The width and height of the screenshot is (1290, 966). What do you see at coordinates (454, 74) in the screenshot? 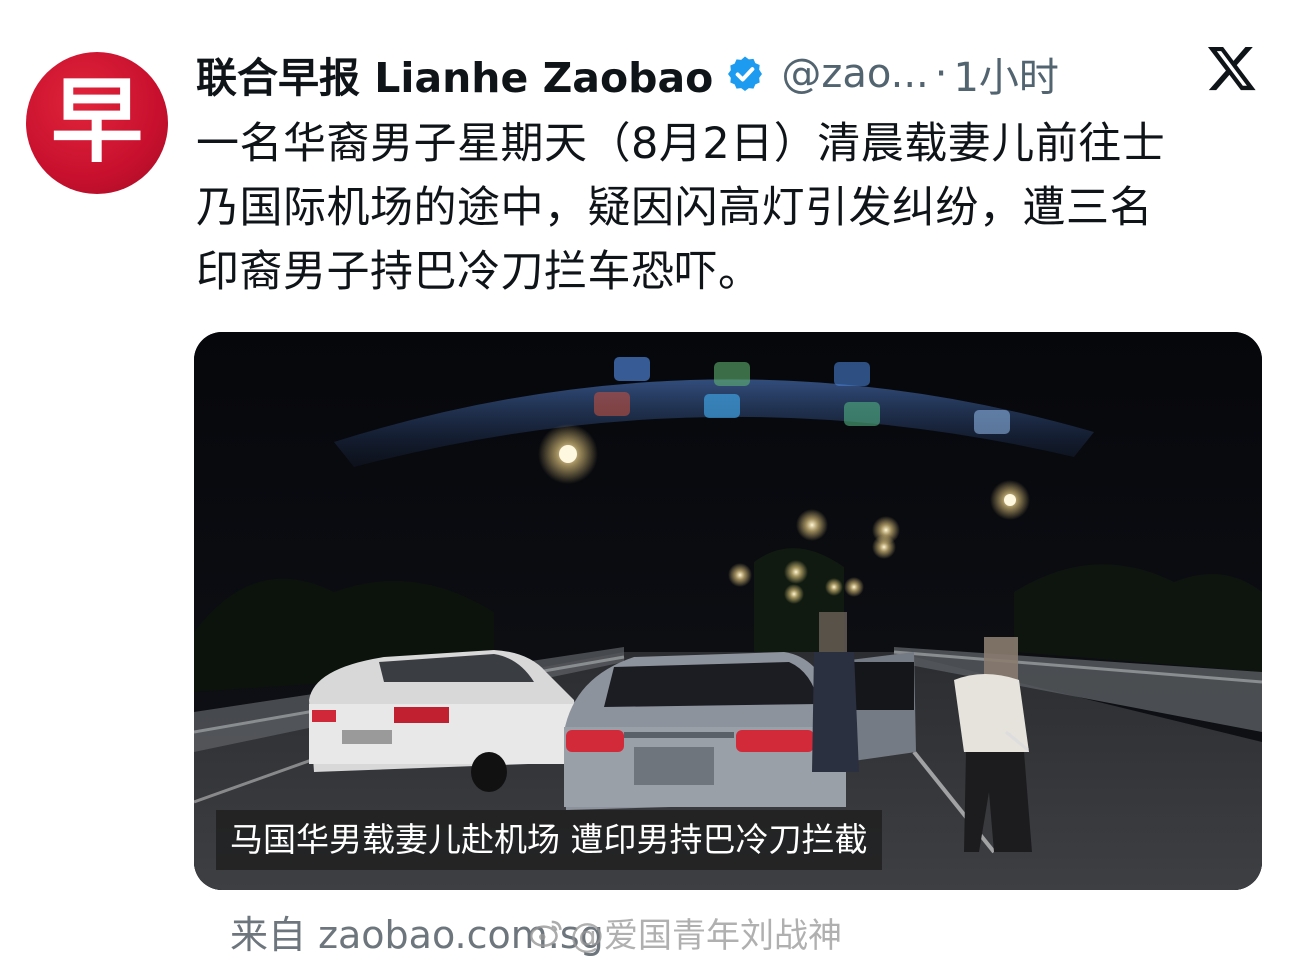
I see `display-name: 联合早报 Lianhe Zaobao` at bounding box center [454, 74].